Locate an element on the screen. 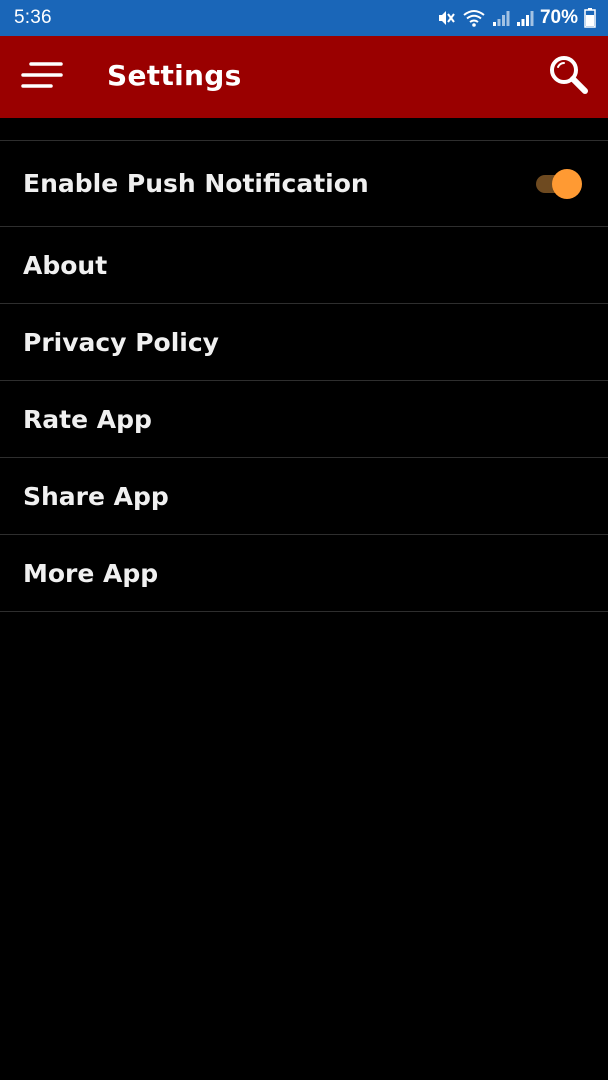 Image resolution: width=608 pixels, height=1080 pixels. toggle-thumb is located at coordinates (567, 184).